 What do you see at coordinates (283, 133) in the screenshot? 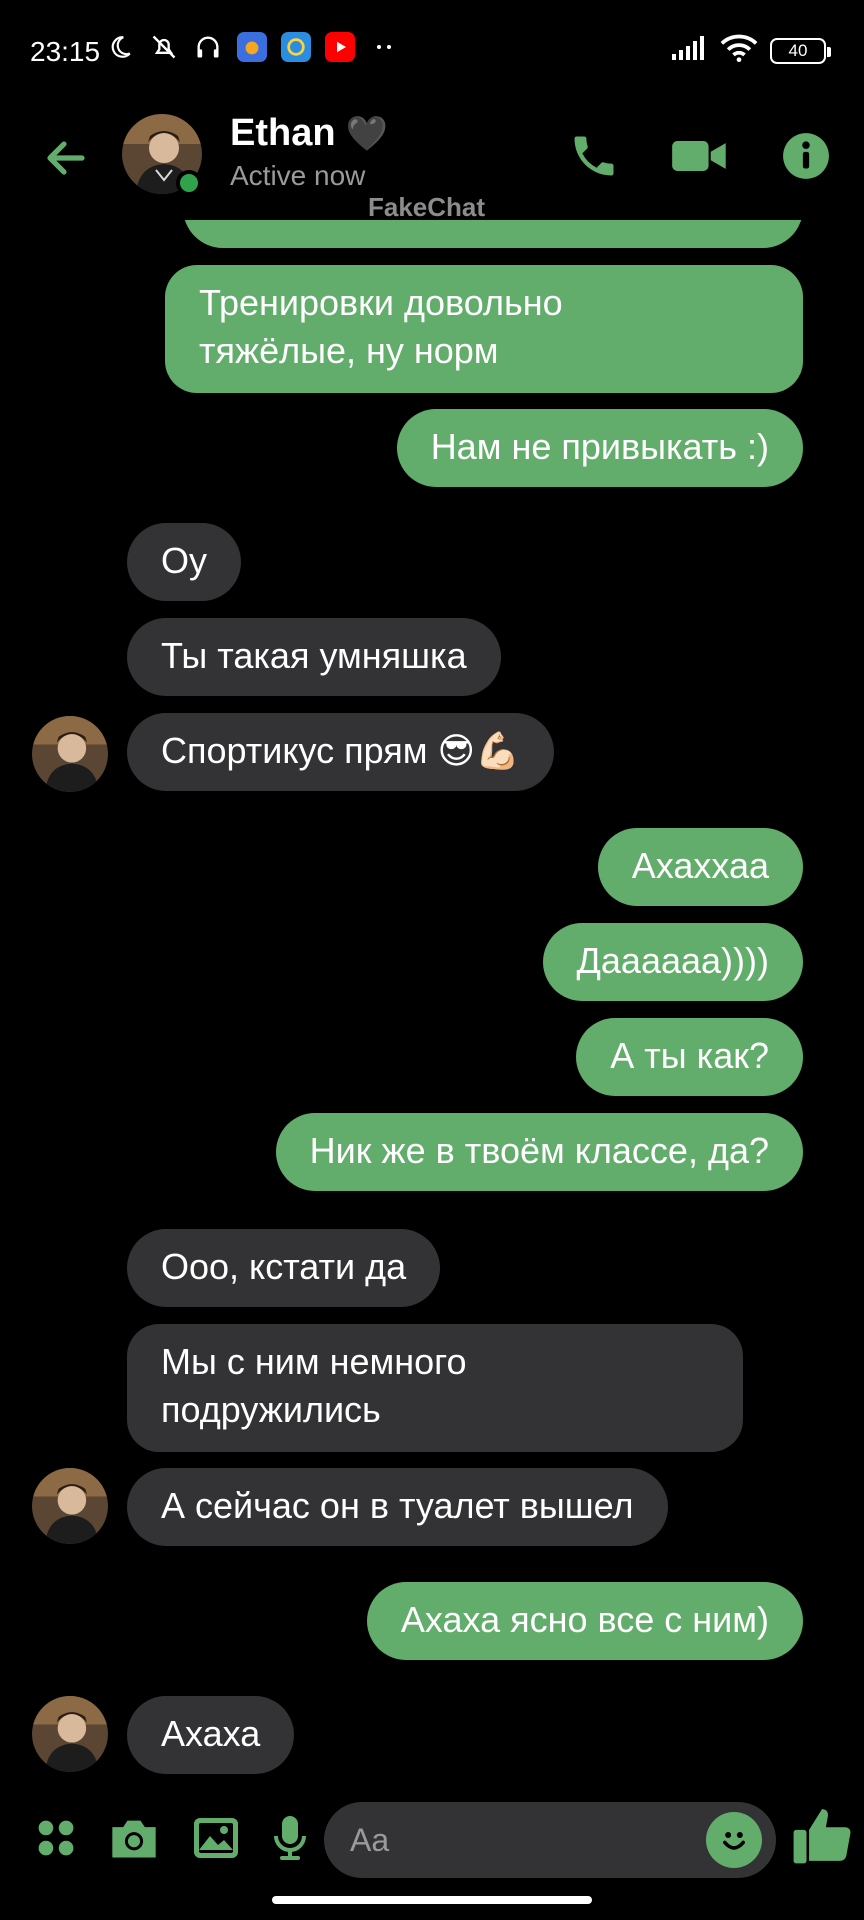
I see `contact-name-text: Ethan` at bounding box center [283, 133].